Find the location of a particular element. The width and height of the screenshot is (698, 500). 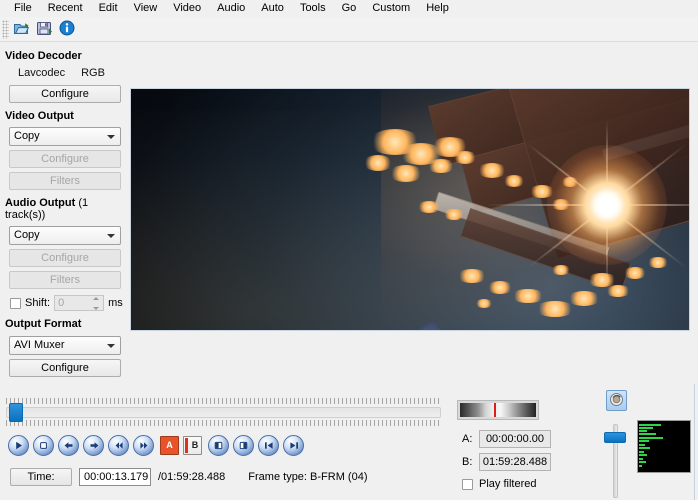

sun-core is located at coordinates (607, 205).